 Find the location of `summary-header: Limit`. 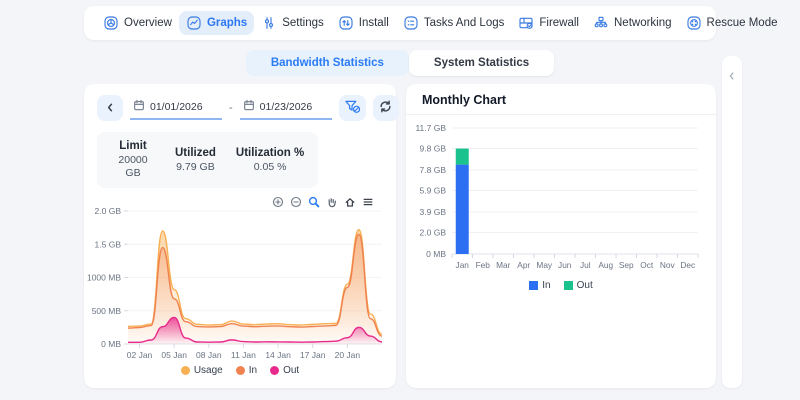

summary-header: Limit is located at coordinates (133, 146).